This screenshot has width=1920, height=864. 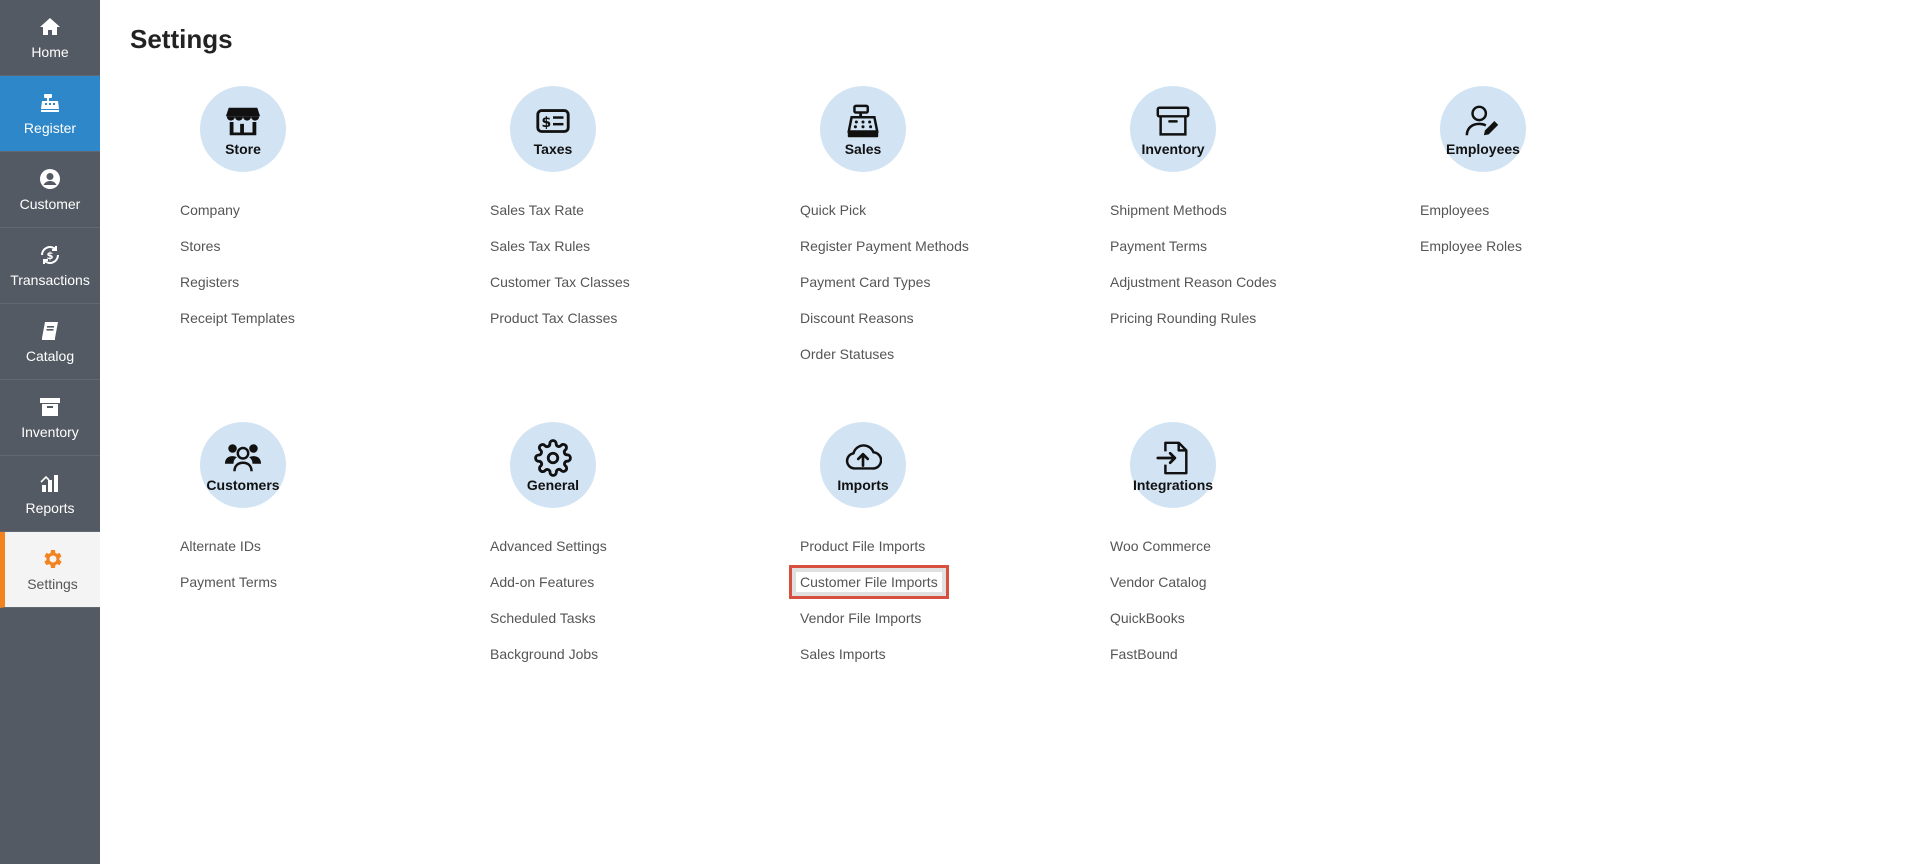 I want to click on settings-link-adjustment-reason-codes: Adjustment Reason Codes, so click(x=1193, y=290).